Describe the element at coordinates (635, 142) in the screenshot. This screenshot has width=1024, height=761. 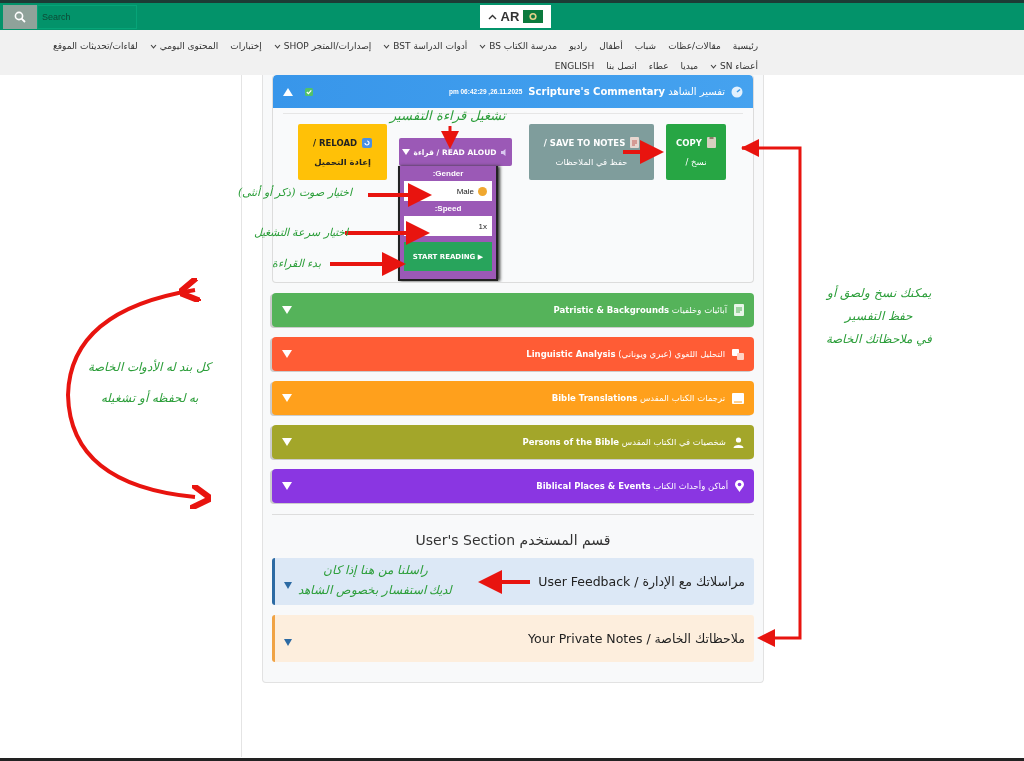
I see `note-icon` at that location.